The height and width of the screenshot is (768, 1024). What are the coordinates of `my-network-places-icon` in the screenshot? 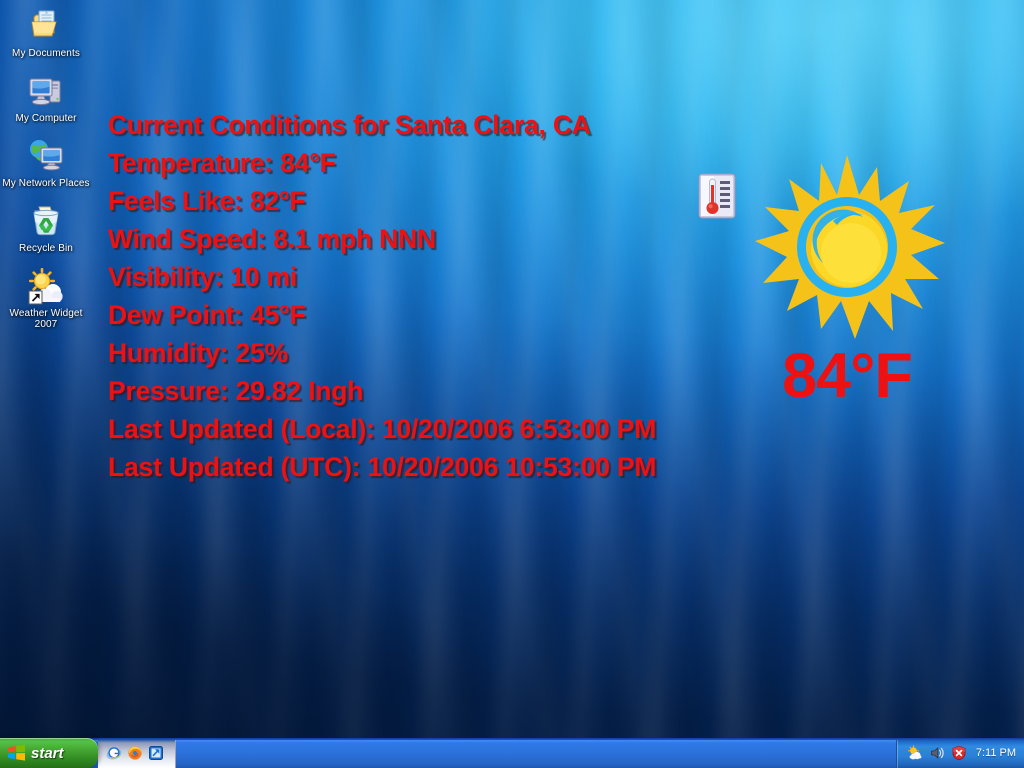 It's located at (46, 156).